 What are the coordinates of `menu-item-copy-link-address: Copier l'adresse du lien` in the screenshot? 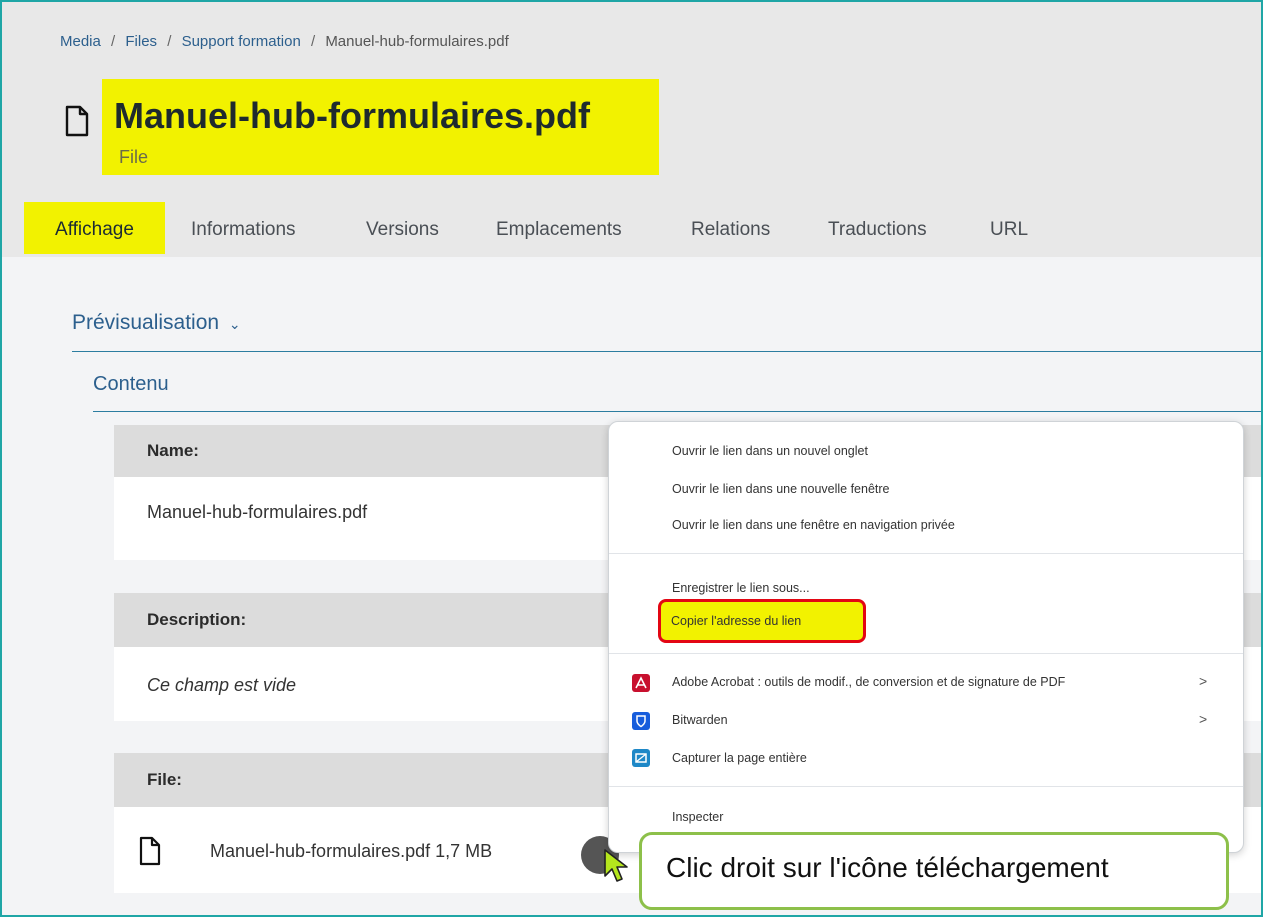 It's located at (736, 621).